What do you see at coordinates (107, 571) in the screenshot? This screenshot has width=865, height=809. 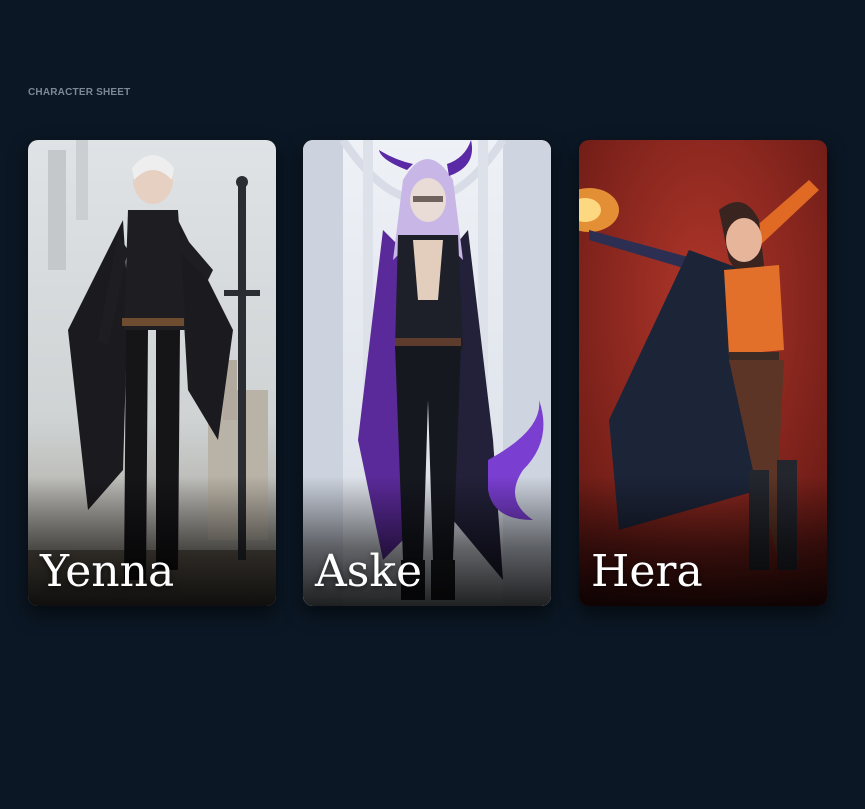 I see `character-name: Yenna` at bounding box center [107, 571].